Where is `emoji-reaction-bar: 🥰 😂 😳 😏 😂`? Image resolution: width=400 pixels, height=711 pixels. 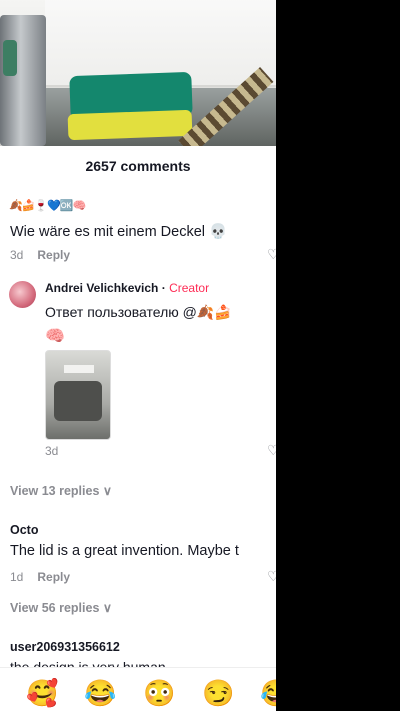 emoji-reaction-bar: 🥰 😂 😳 😏 😂 is located at coordinates (138, 689).